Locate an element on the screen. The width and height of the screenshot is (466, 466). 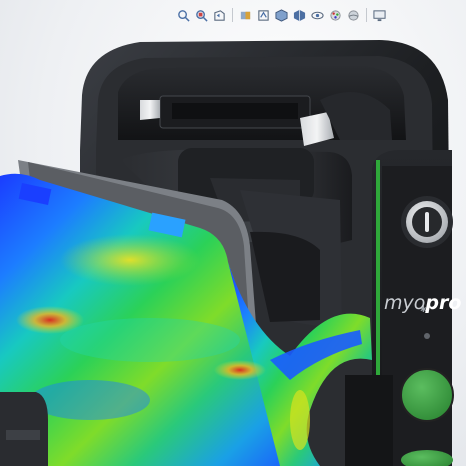
view-settings-icon is located at coordinates (379, 15).